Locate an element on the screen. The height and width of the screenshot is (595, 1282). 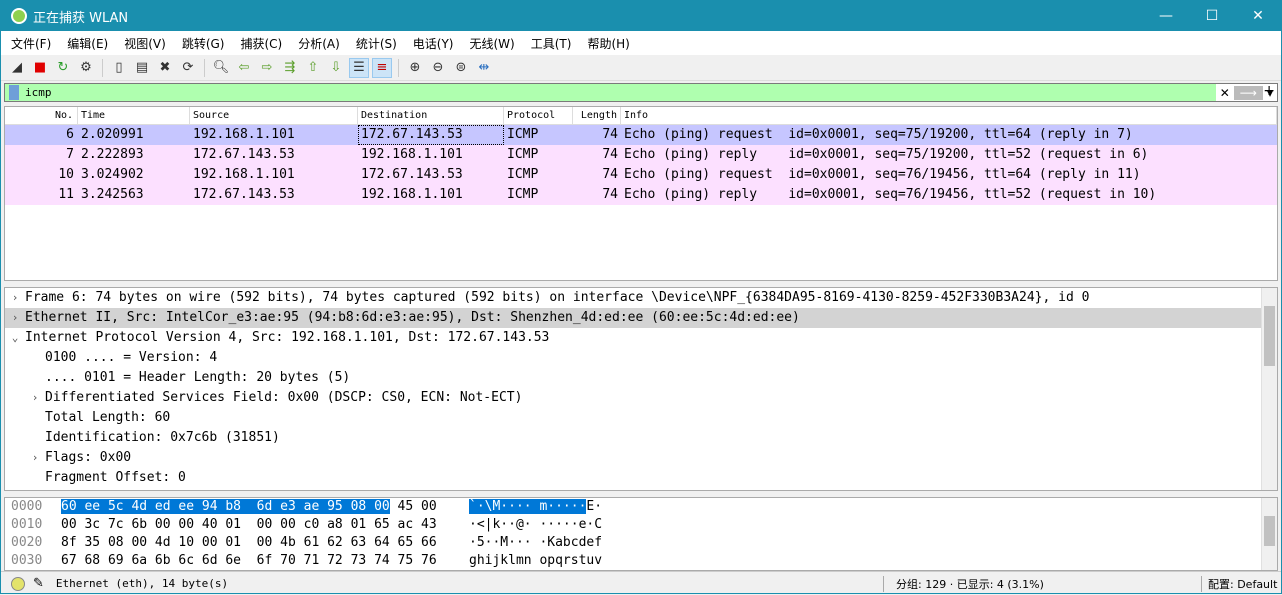
reload-file-icon: ⟳ is located at coordinates (188, 68).